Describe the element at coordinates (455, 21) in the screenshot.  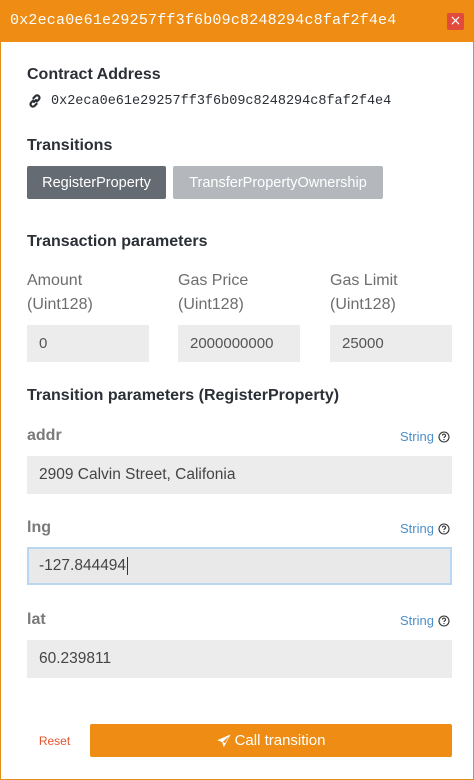
I see `close-button: ×` at that location.